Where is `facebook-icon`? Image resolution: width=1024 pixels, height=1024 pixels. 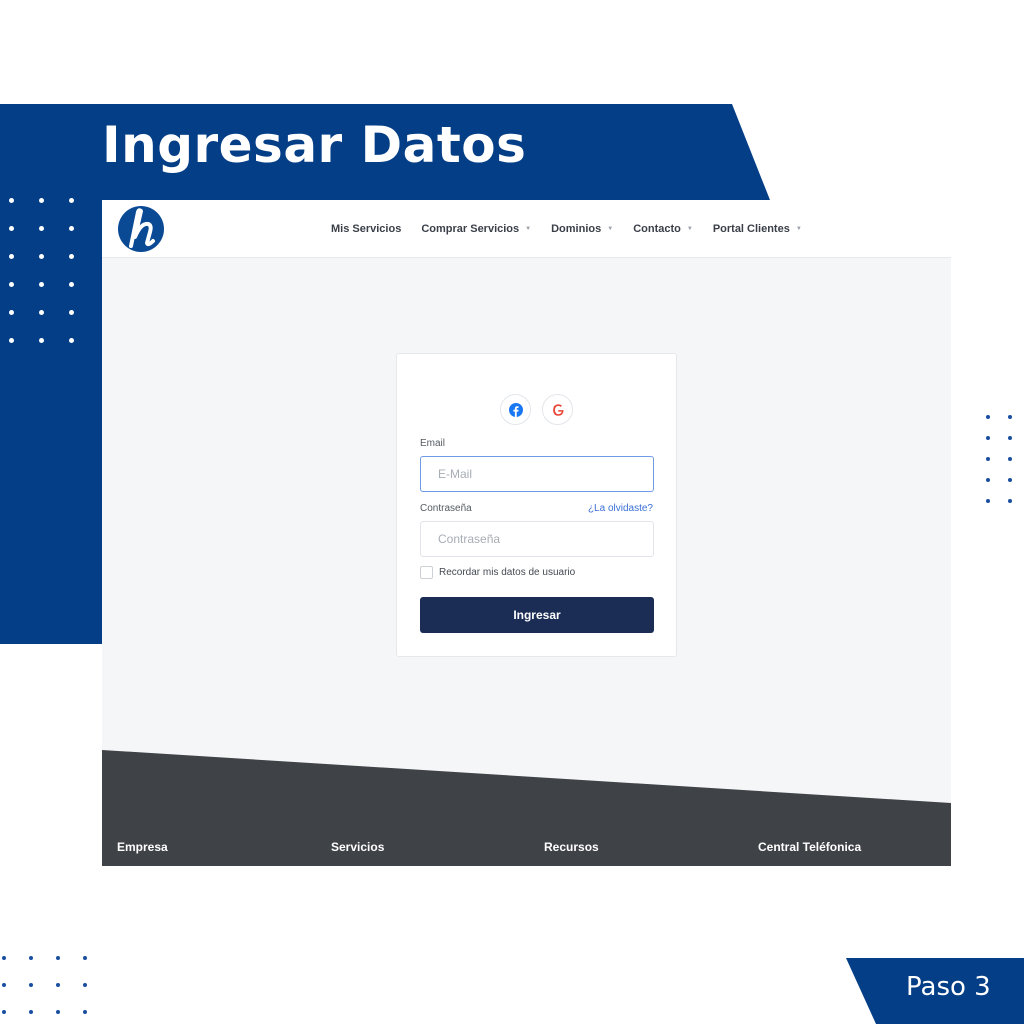
facebook-icon is located at coordinates (515, 409).